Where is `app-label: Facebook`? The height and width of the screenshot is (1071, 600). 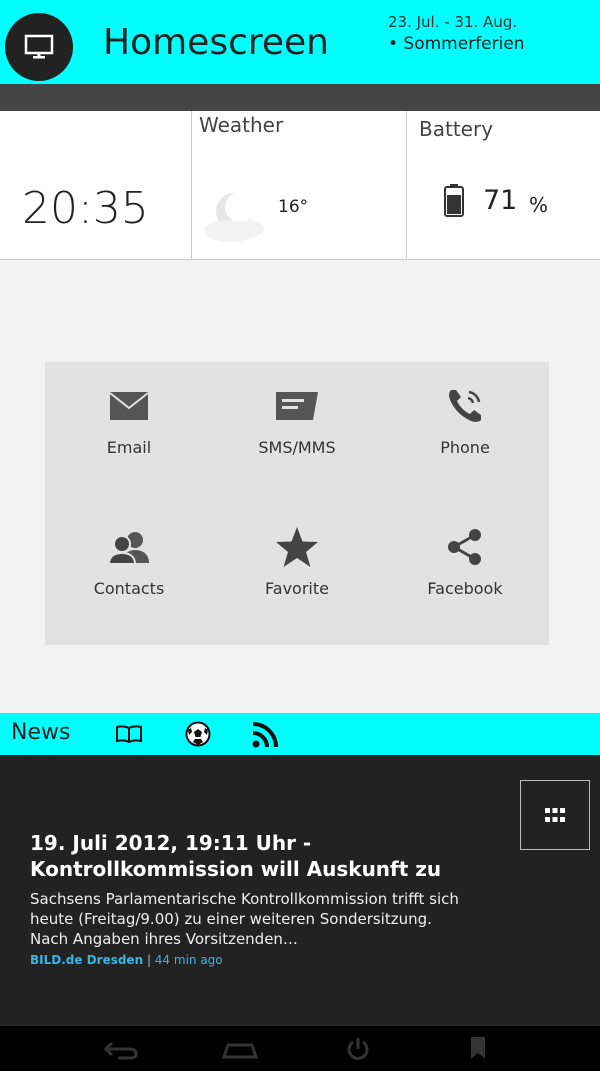
app-label: Facebook is located at coordinates (465, 588).